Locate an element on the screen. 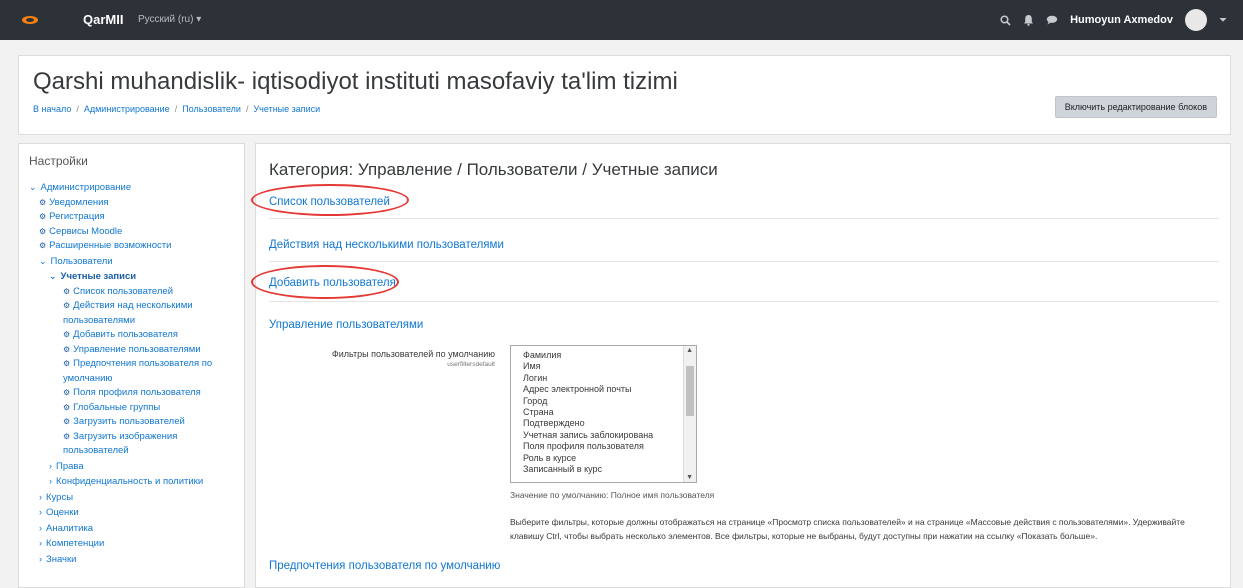 Image resolution: width=1243 pixels, height=588 pixels. sidebar-item-grades: › Оценки is located at coordinates (134, 513).